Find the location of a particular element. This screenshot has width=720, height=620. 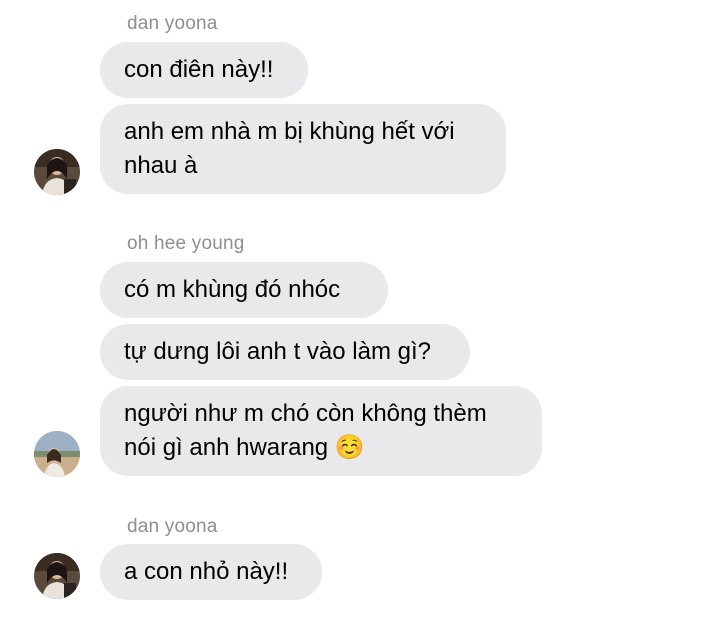

message-bubble: tự dưng lôi anh t vào làm gì? is located at coordinates (285, 352).